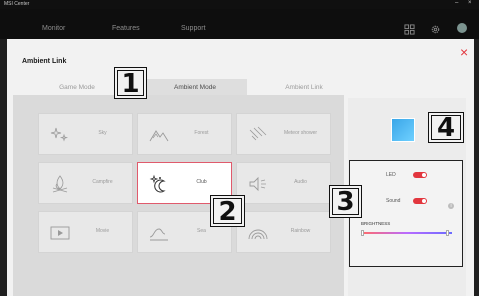 The width and height of the screenshot is (479, 296). I want to click on callout-2: 2, so click(227, 211).